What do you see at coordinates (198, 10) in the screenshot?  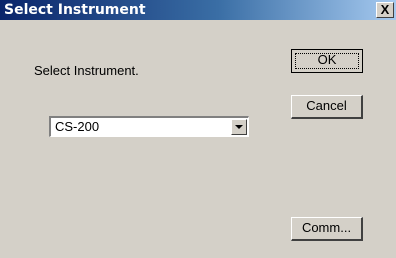 I see `title-bar: Select Instrument X` at bounding box center [198, 10].